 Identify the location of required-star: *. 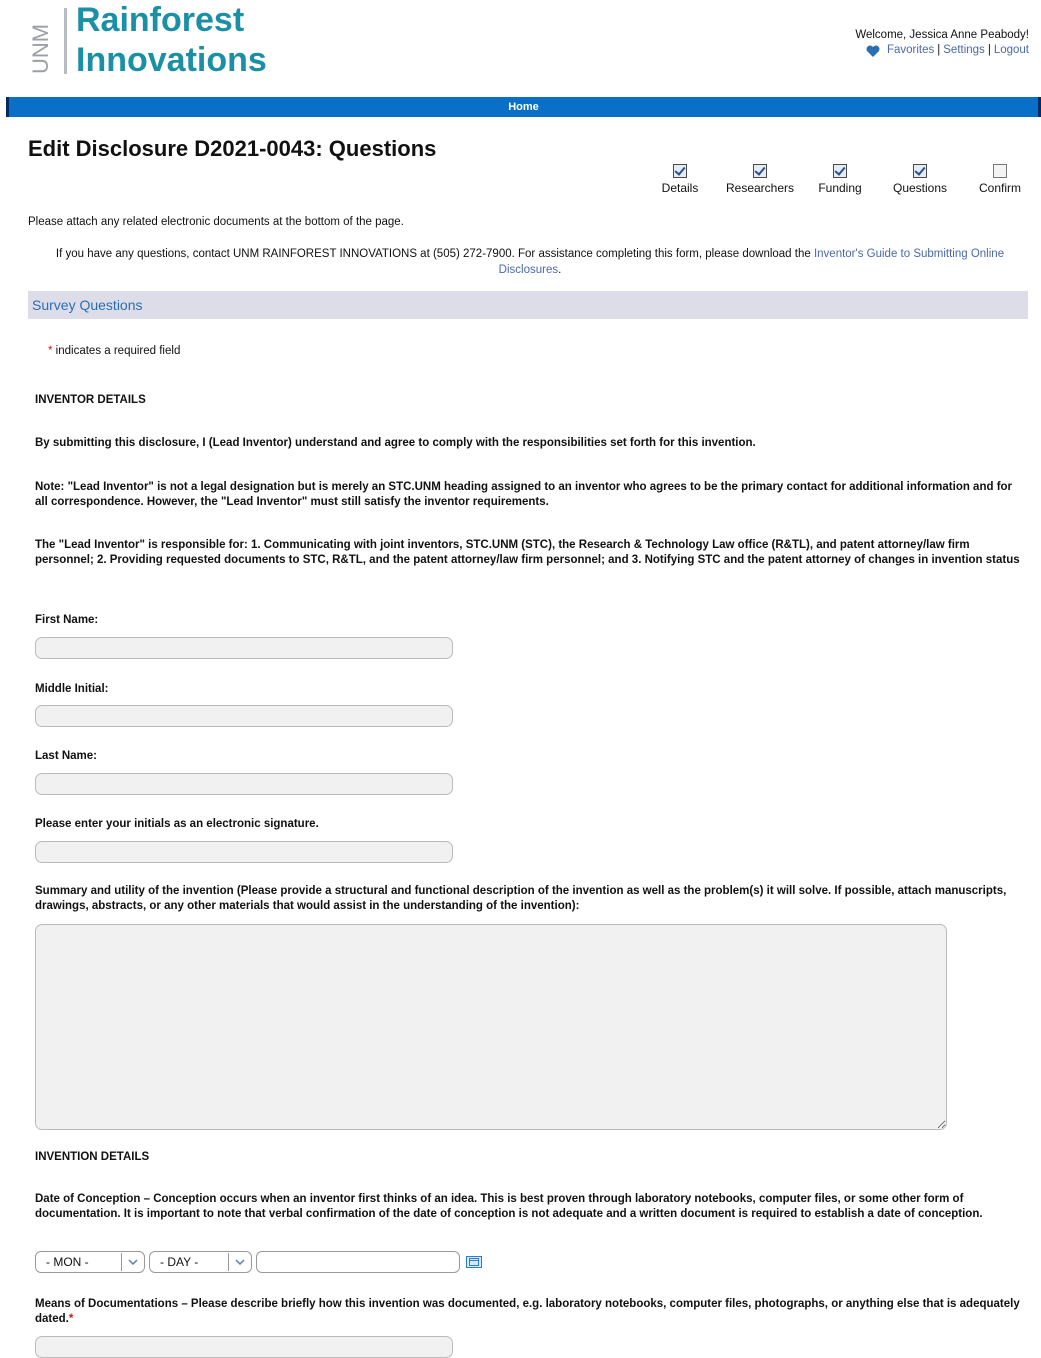
(71, 1319).